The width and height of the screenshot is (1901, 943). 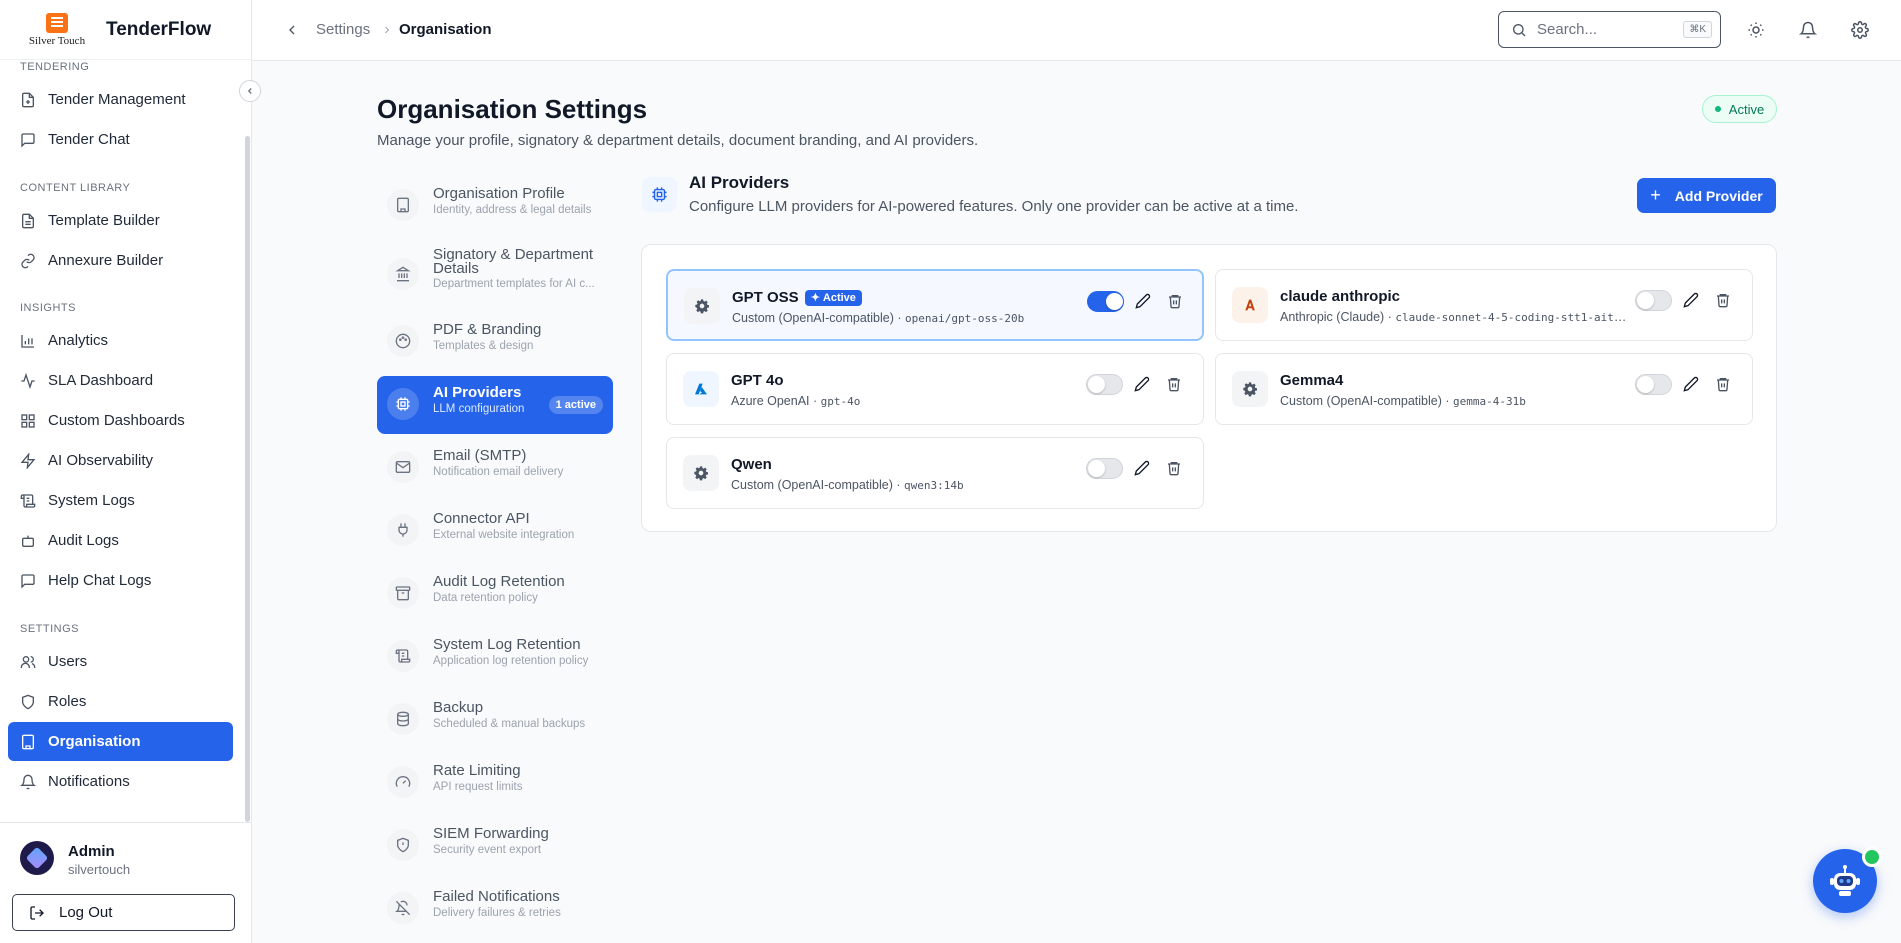 I want to click on sidebar-item-label: Notifications, so click(x=89, y=781).